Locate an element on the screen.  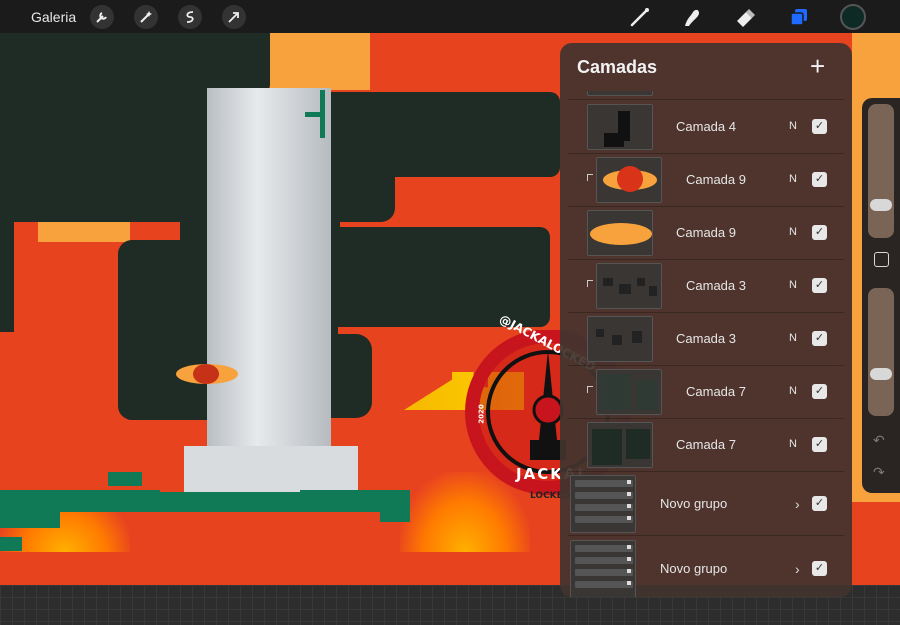
art-green-hook is located at coordinates (315, 114).